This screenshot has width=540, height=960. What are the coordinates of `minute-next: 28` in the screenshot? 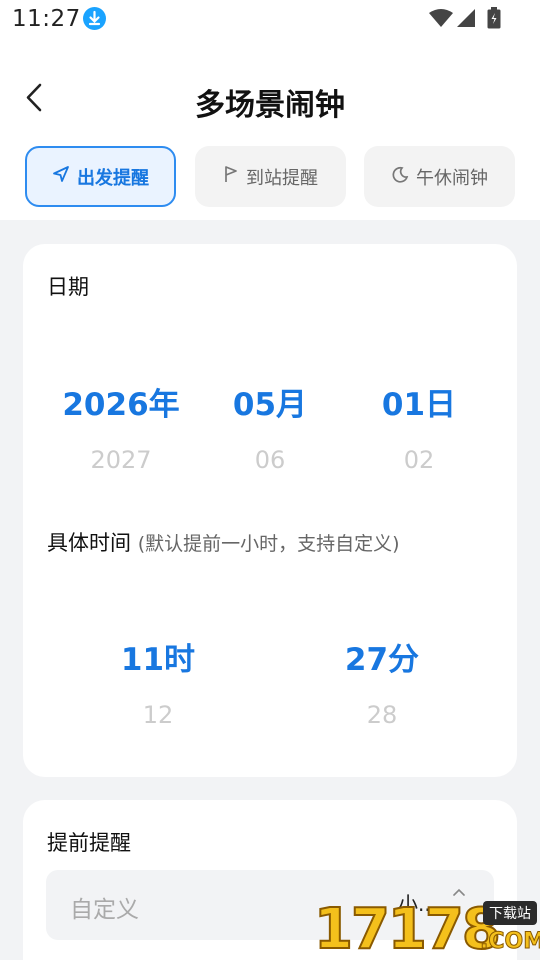 It's located at (382, 715).